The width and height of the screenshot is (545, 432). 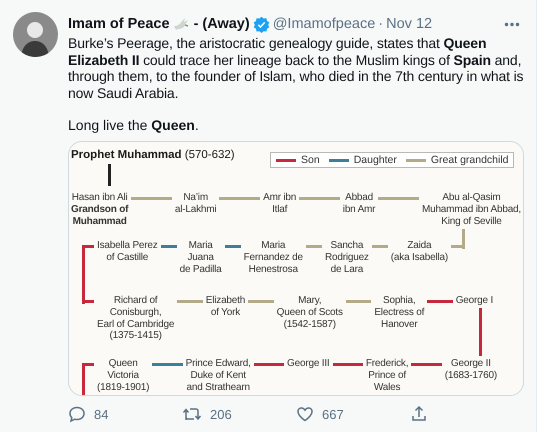 What do you see at coordinates (153, 155) in the screenshot?
I see `chart-title: Prophet Muhammad (570-632)` at bounding box center [153, 155].